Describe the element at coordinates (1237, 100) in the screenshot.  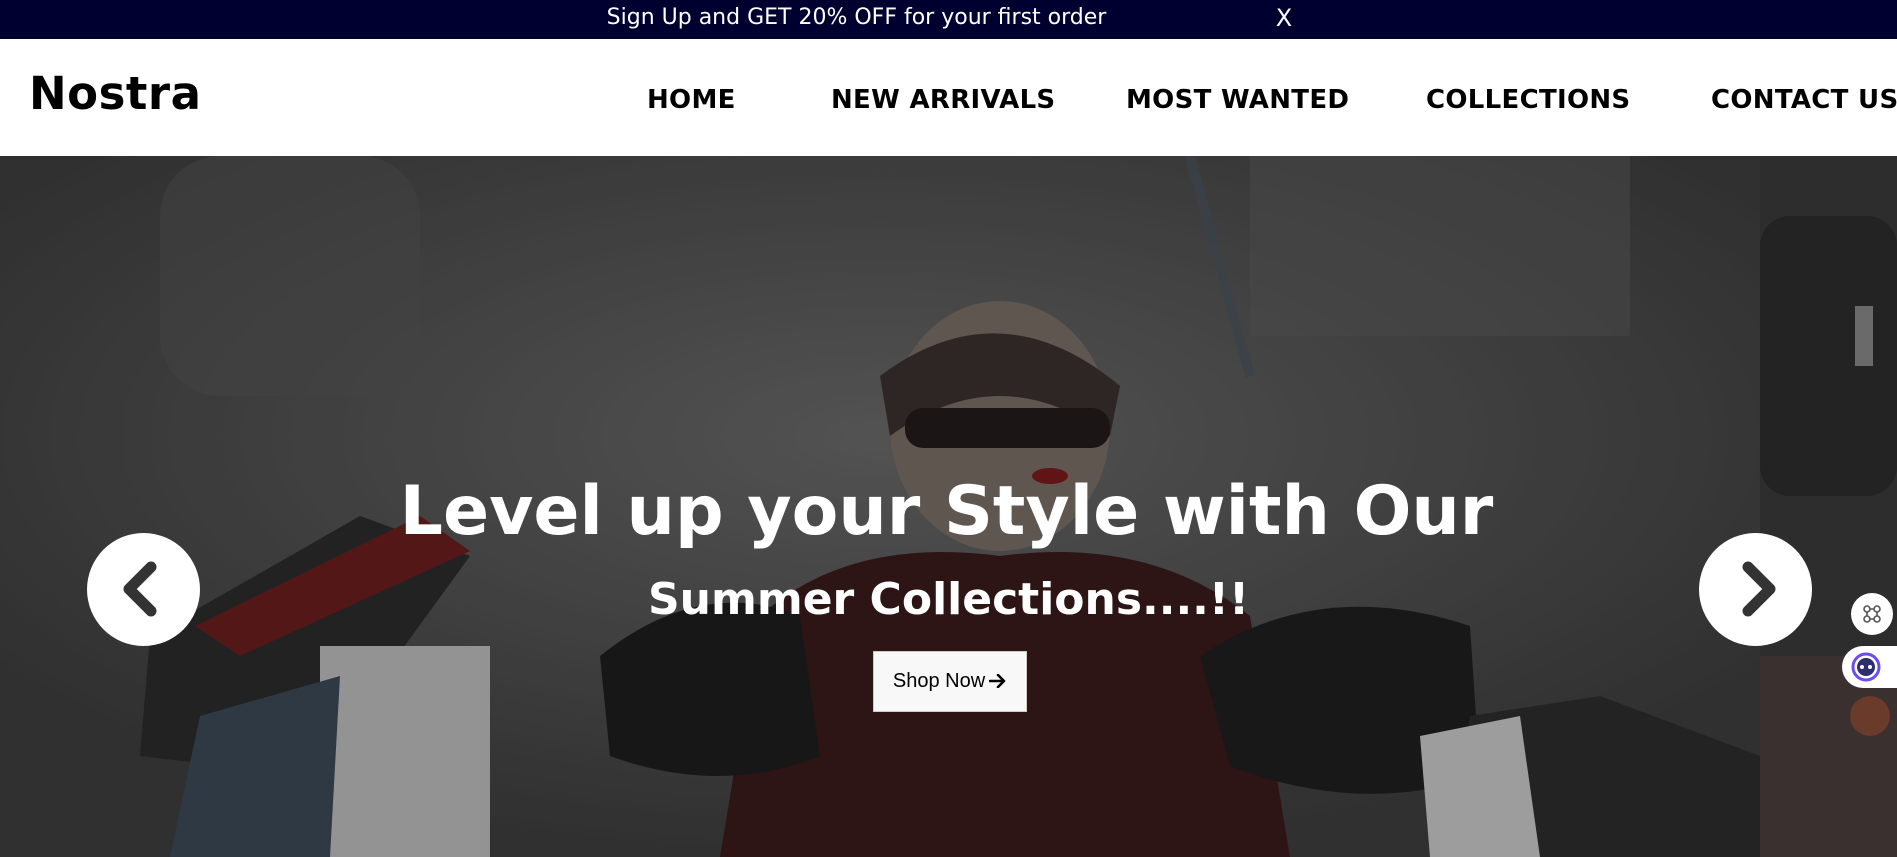
I see `nav-item-most-wanted: MOST WANTED` at that location.